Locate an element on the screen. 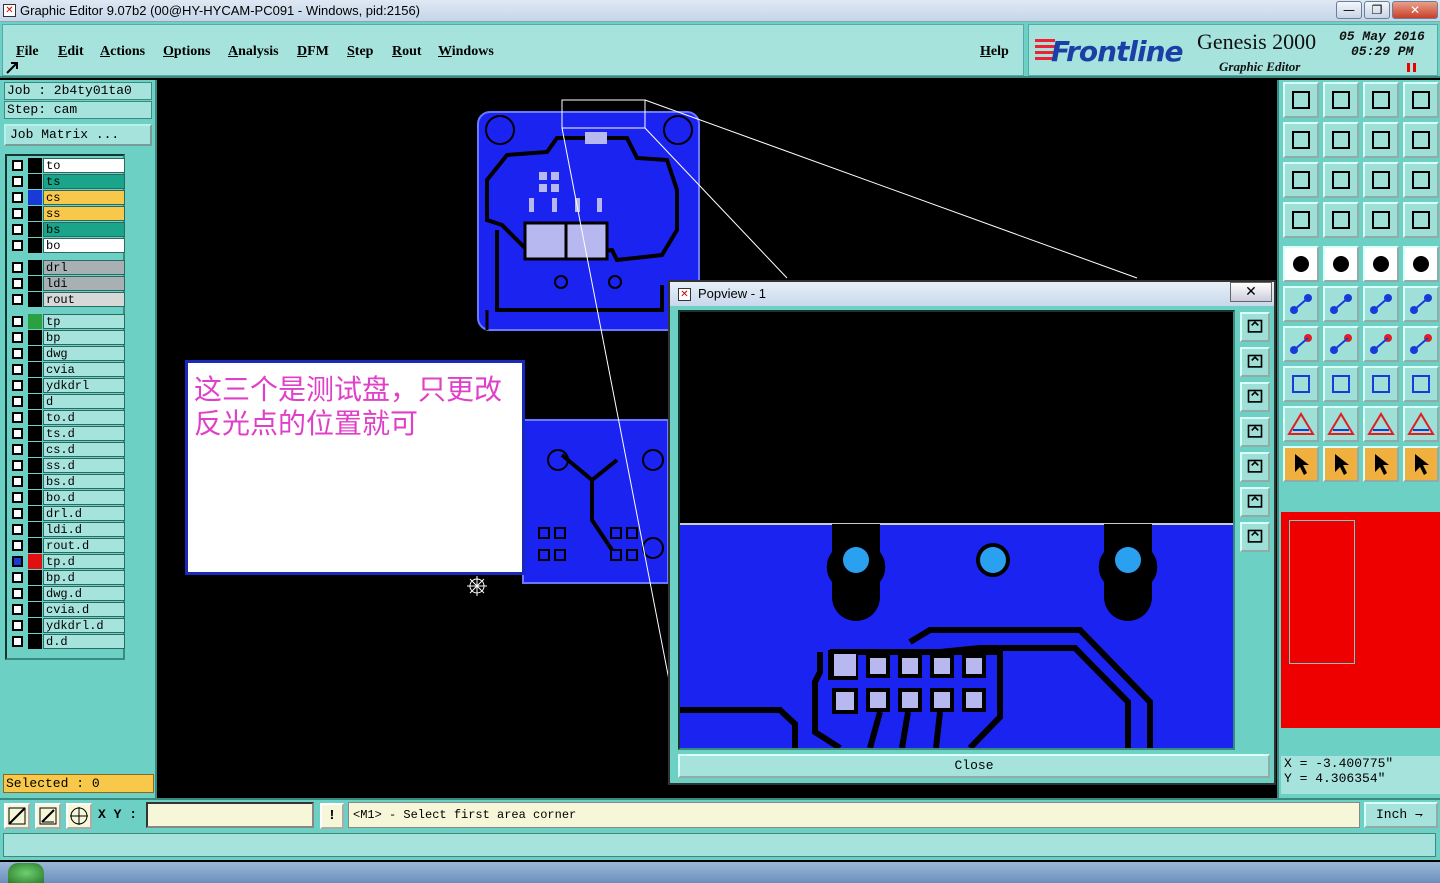 Image resolution: width=1440 pixels, height=883 pixels. select-arrow-icon is located at coordinates (1301, 464).